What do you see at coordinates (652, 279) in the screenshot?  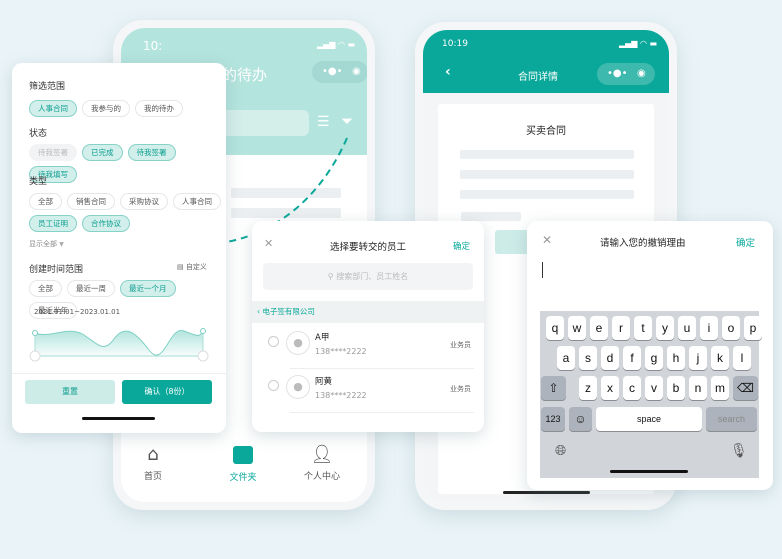 I see `reason-input` at bounding box center [652, 279].